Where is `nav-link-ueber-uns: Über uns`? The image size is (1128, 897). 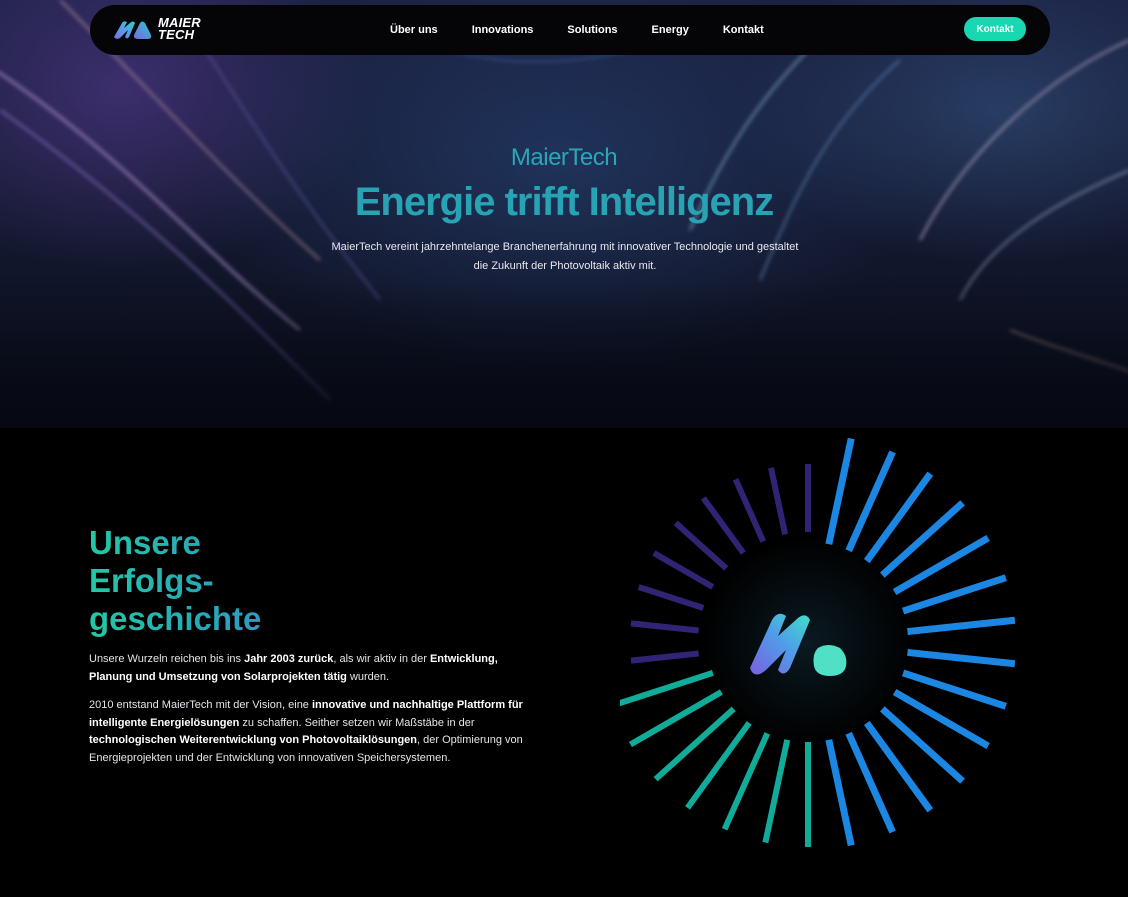 nav-link-ueber-uns: Über uns is located at coordinates (414, 30).